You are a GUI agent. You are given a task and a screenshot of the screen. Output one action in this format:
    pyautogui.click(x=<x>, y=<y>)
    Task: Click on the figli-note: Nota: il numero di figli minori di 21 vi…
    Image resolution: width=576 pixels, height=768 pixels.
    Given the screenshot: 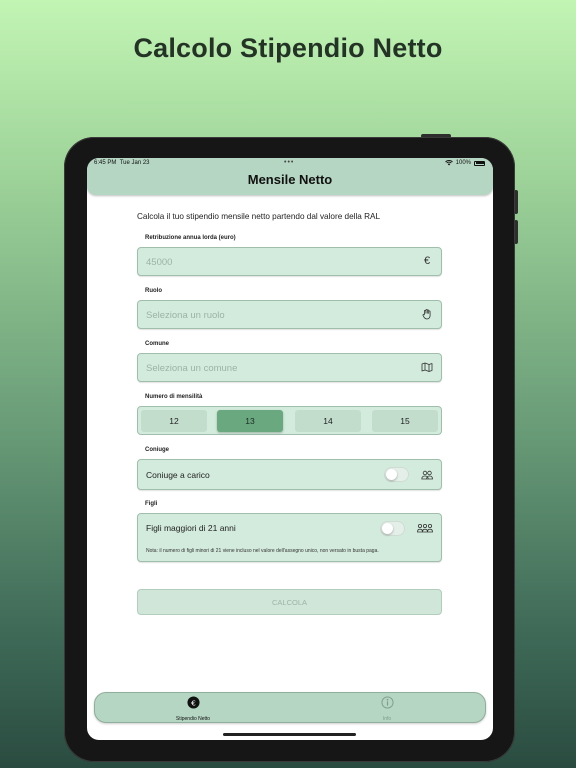 What is the action you would take?
    pyautogui.click(x=262, y=551)
    